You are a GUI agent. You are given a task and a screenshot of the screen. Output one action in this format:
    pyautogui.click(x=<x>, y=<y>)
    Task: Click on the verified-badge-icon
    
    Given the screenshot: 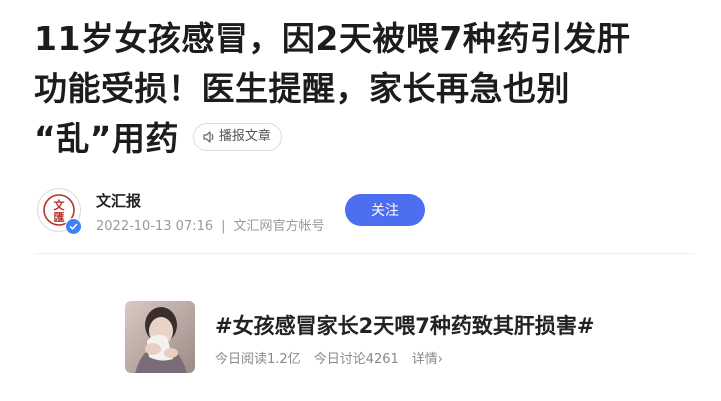 What is the action you would take?
    pyautogui.click(x=73, y=226)
    